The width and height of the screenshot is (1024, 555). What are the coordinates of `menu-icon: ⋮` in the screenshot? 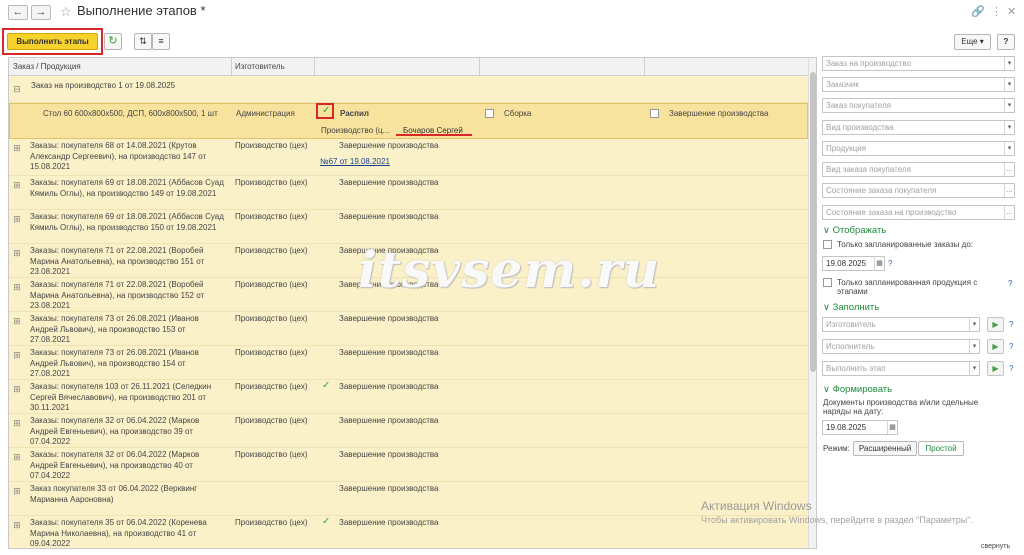 It's located at (996, 11).